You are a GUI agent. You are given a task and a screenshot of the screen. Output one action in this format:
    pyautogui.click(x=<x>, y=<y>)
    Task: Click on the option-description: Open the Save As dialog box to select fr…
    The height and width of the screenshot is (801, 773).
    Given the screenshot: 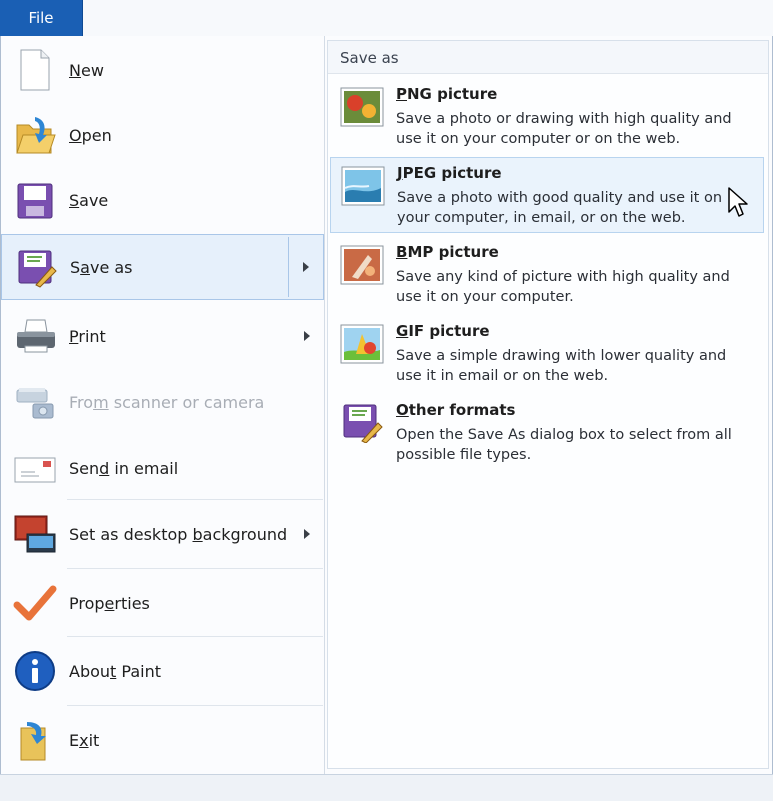 What is the action you would take?
    pyautogui.click(x=564, y=445)
    